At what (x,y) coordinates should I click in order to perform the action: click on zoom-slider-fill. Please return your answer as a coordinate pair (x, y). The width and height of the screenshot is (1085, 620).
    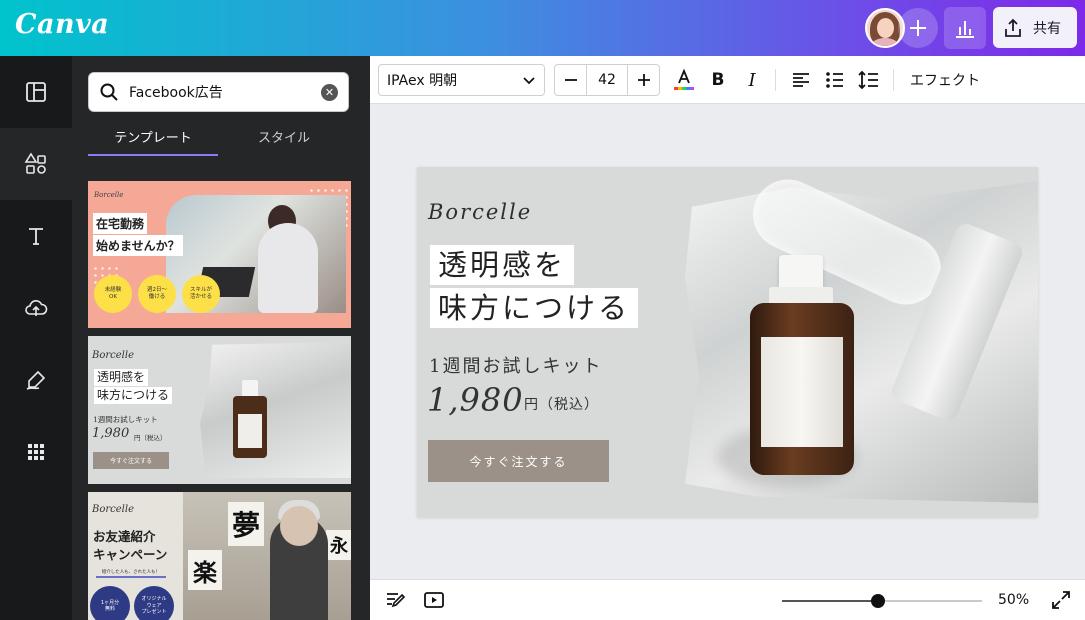
    Looking at the image, I should click on (830, 601).